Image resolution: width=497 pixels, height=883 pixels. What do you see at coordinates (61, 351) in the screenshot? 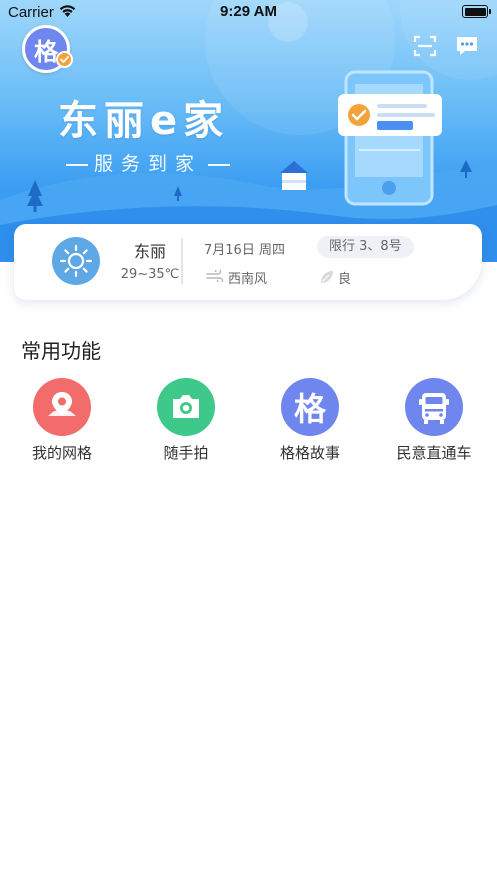
I see `section-title: 常用功能` at bounding box center [61, 351].